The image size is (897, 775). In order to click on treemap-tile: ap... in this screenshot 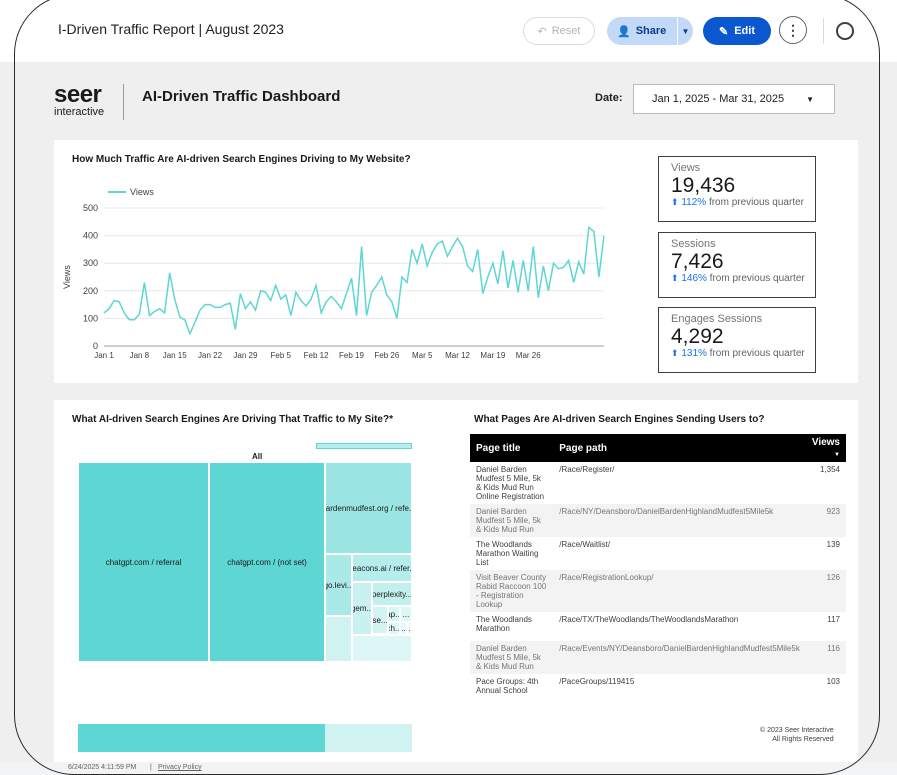, I will do `click(394, 614)`.